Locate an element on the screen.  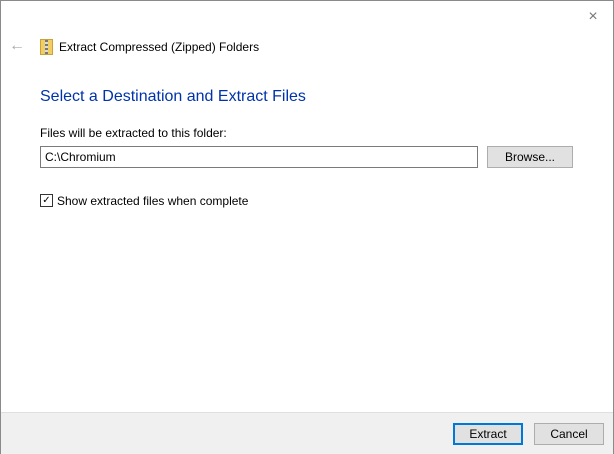
destination-input: C:\Chromium is located at coordinates (259, 157).